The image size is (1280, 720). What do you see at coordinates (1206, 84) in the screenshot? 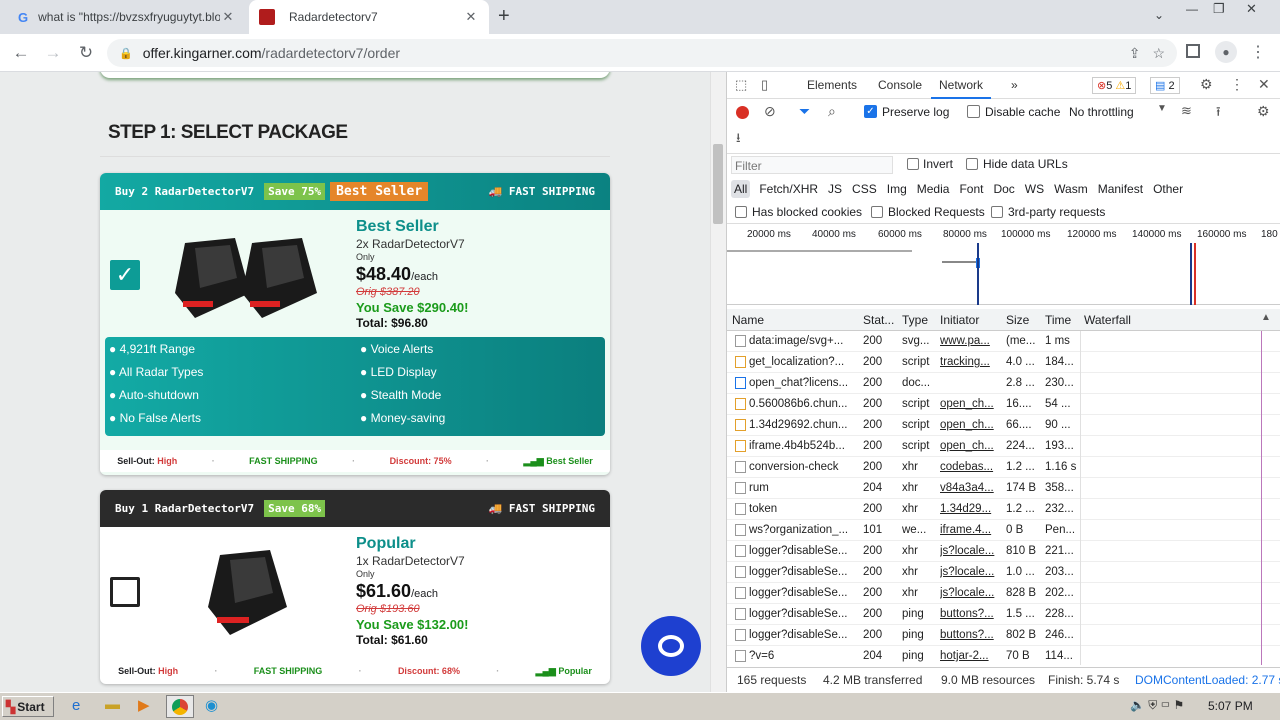
I see `settings-gear-icon: ⚙` at bounding box center [1206, 84].